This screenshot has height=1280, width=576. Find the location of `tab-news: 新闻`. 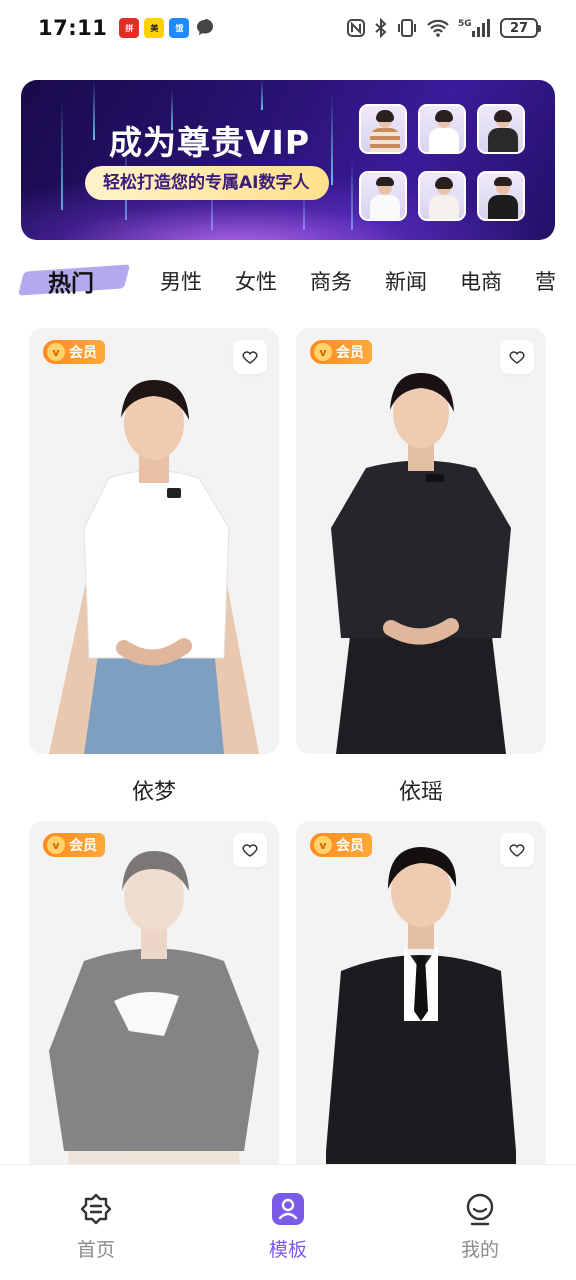

tab-news: 新闻 is located at coordinates (406, 281).